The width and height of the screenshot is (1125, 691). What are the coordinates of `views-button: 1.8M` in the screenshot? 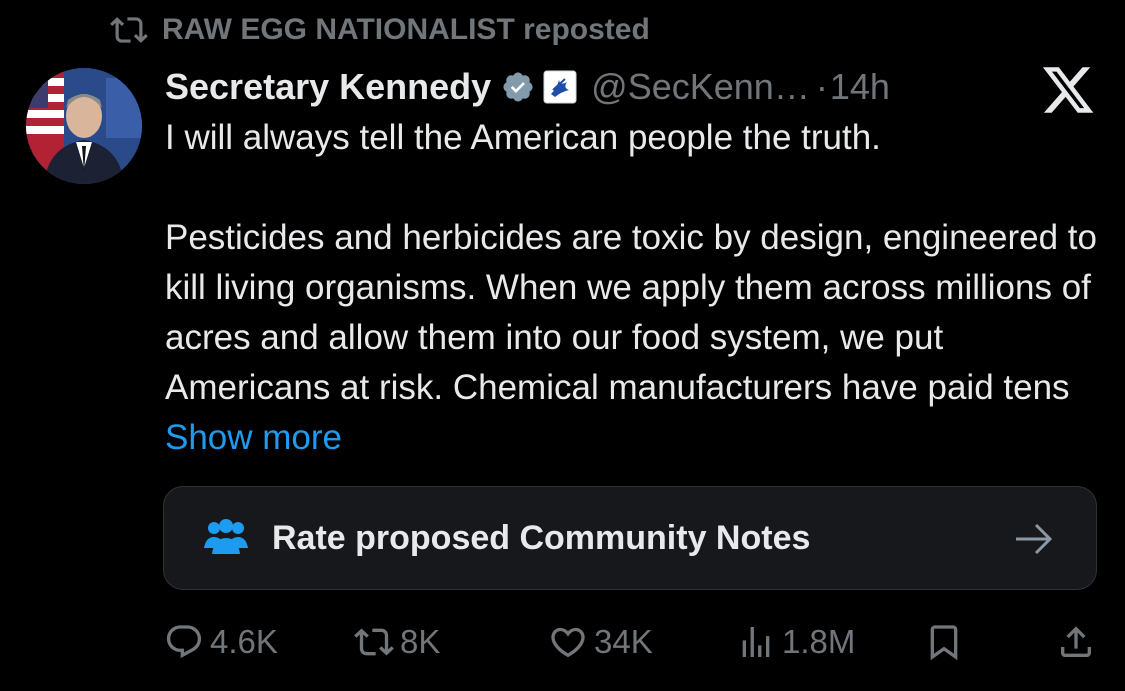 It's located at (795, 642).